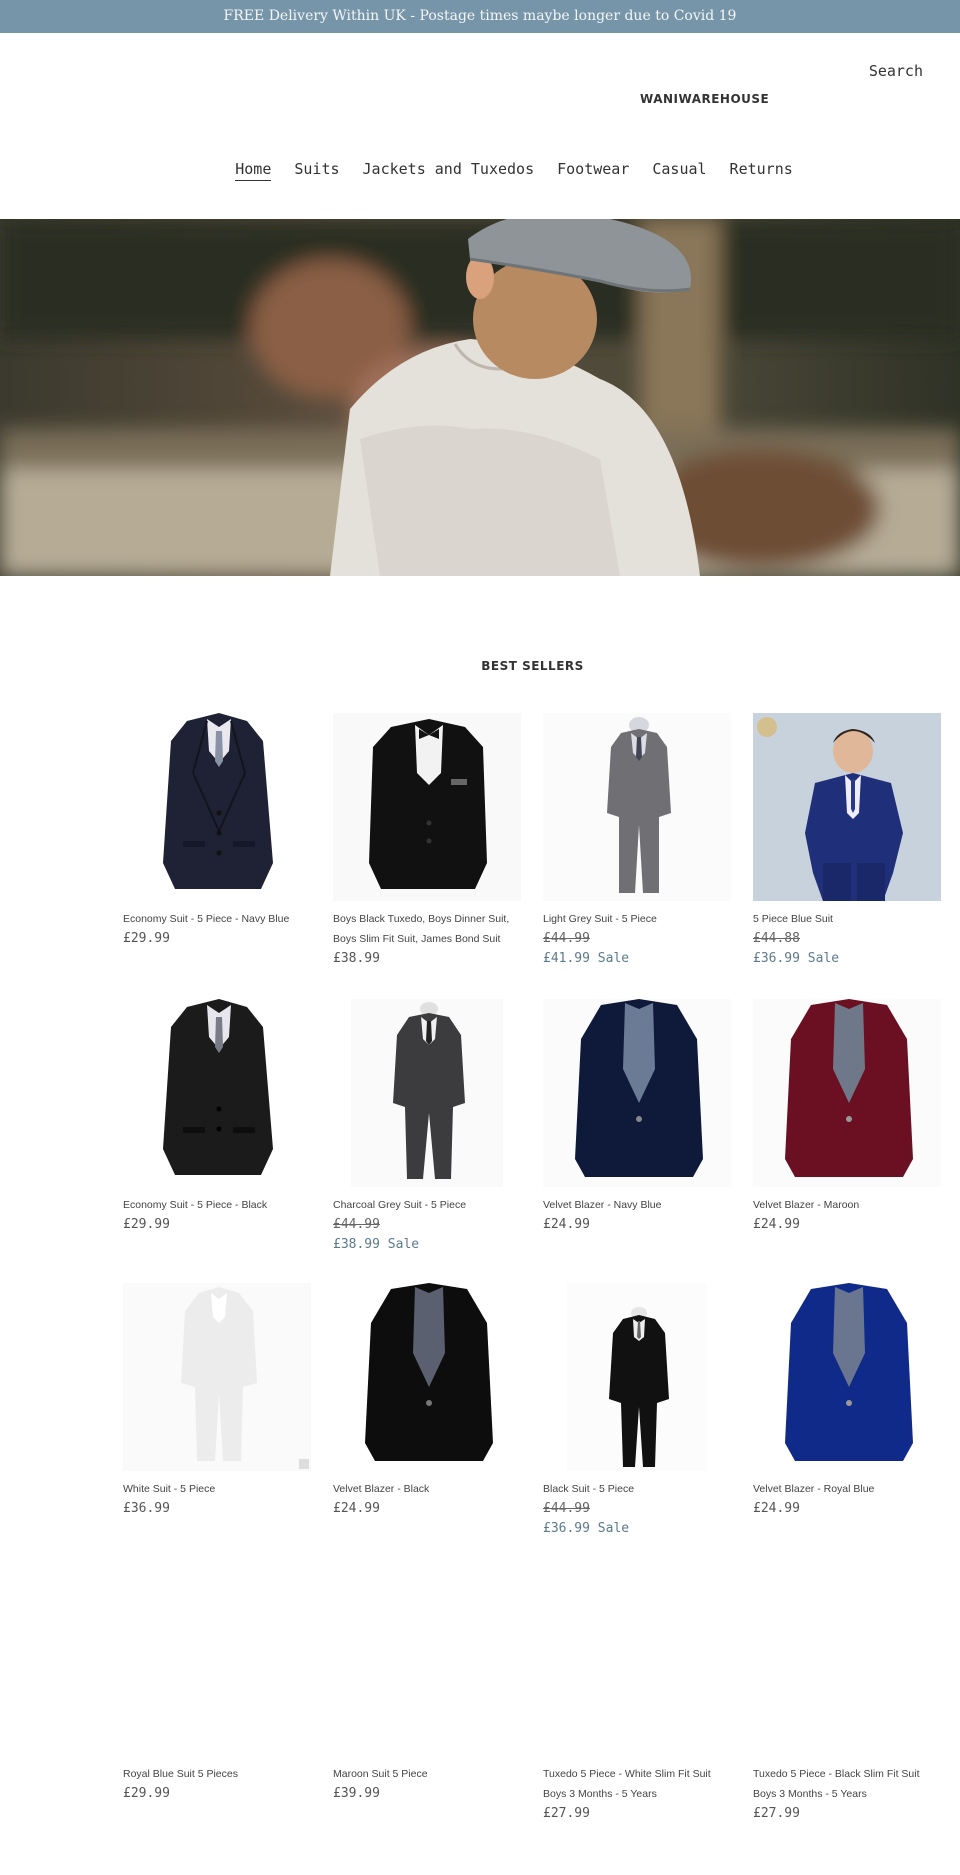  Describe the element at coordinates (146, 1508) in the screenshot. I see `product-price: £36.99` at that location.